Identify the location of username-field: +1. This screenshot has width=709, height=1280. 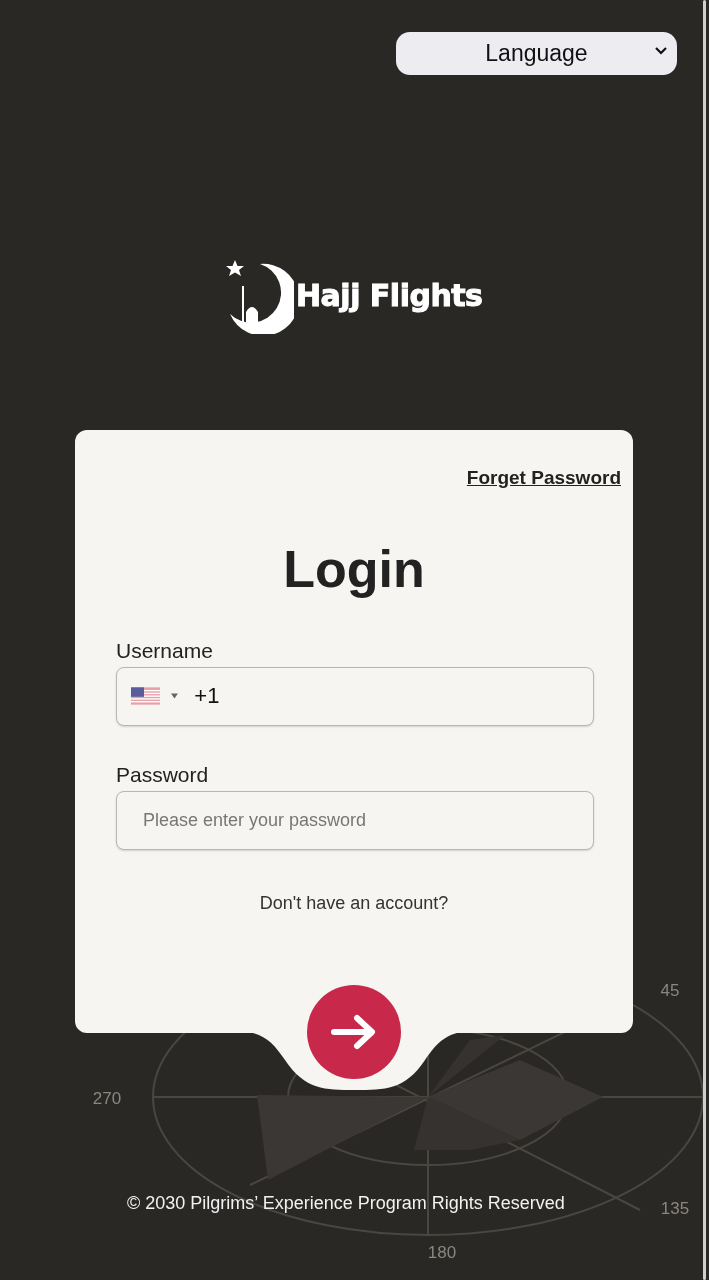
(355, 696).